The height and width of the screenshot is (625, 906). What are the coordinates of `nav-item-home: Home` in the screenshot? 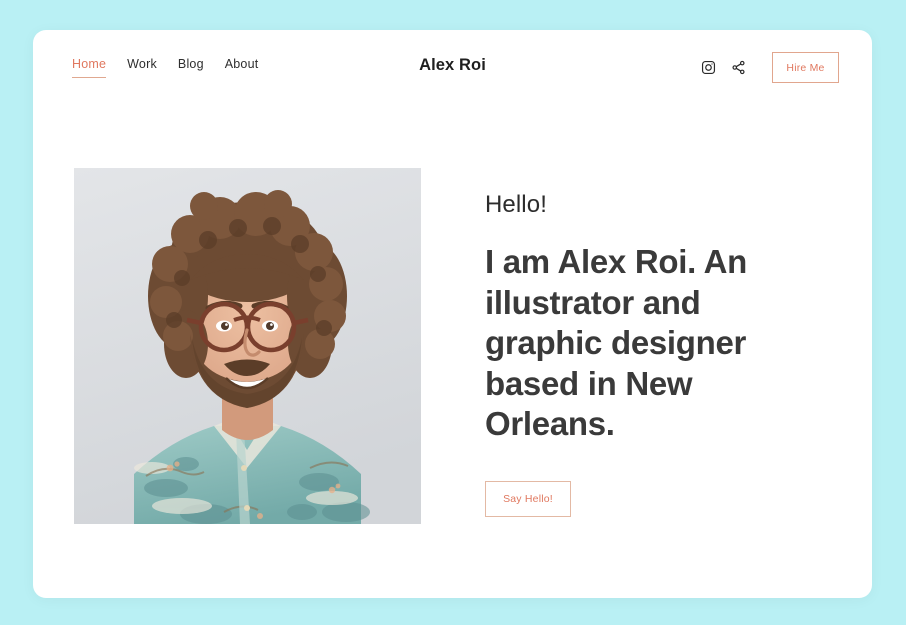 It's located at (89, 67).